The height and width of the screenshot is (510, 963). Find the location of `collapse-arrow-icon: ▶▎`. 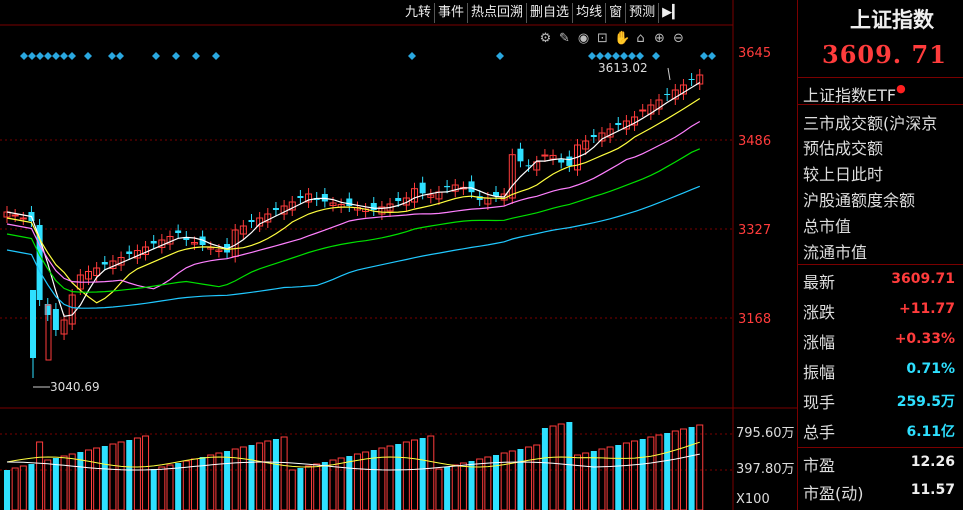

collapse-arrow-icon: ▶▎ is located at coordinates (672, 12).